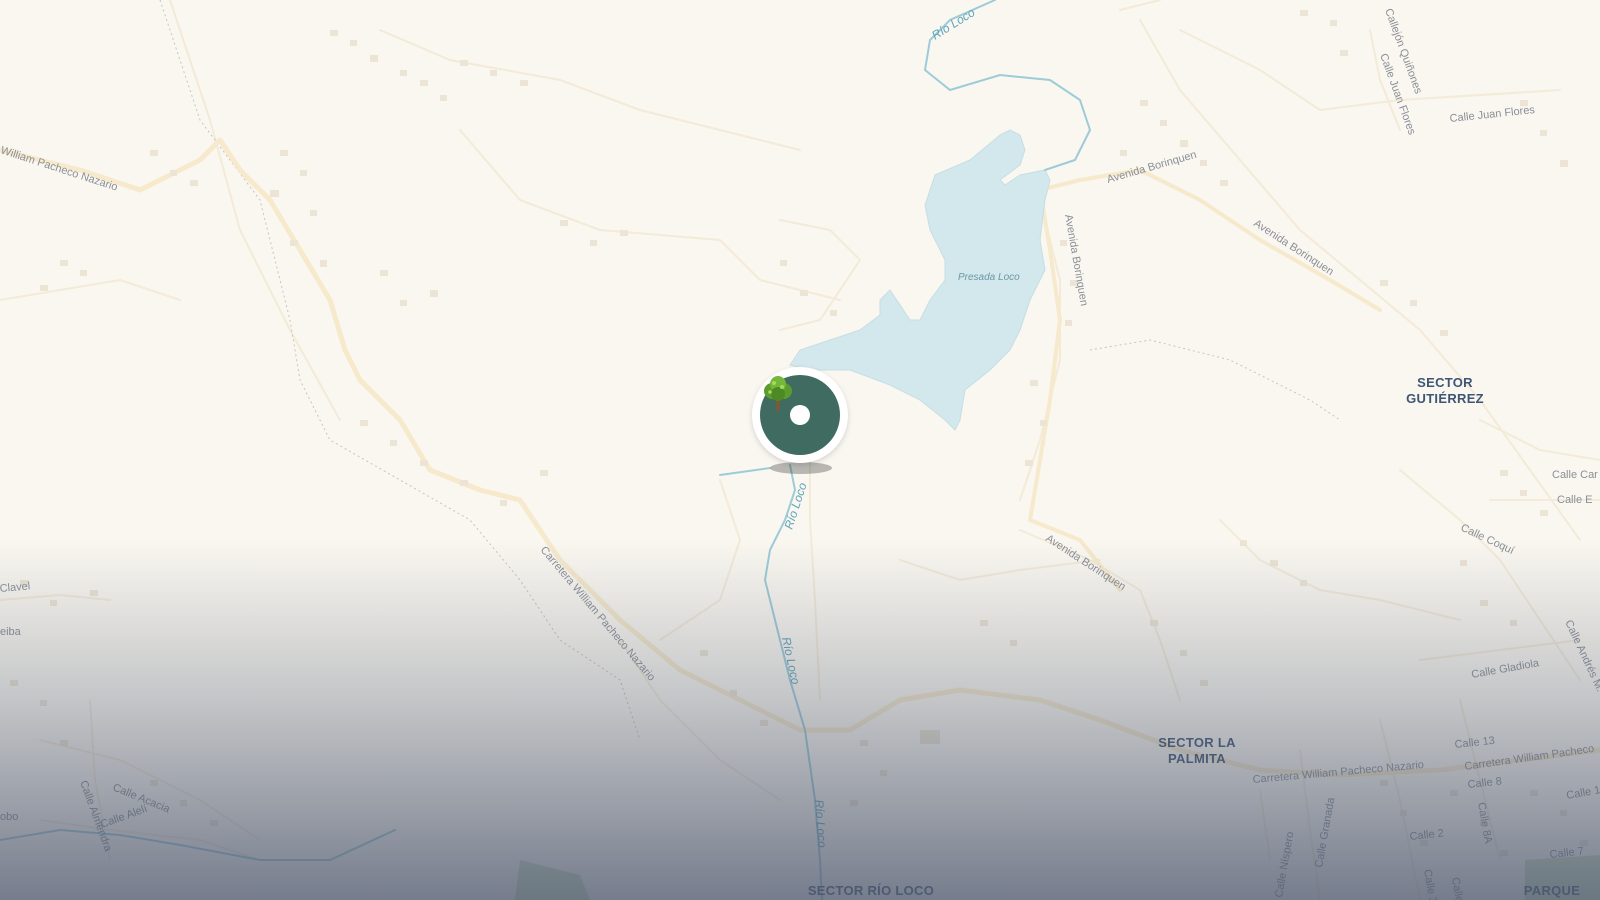  I want to click on street-label: eiba, so click(11, 632).